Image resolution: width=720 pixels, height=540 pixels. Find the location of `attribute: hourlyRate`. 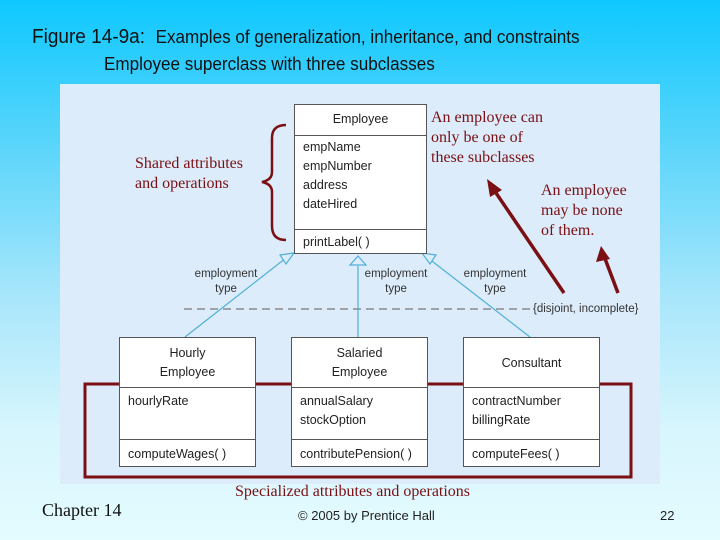

attribute: hourlyRate is located at coordinates (158, 401).